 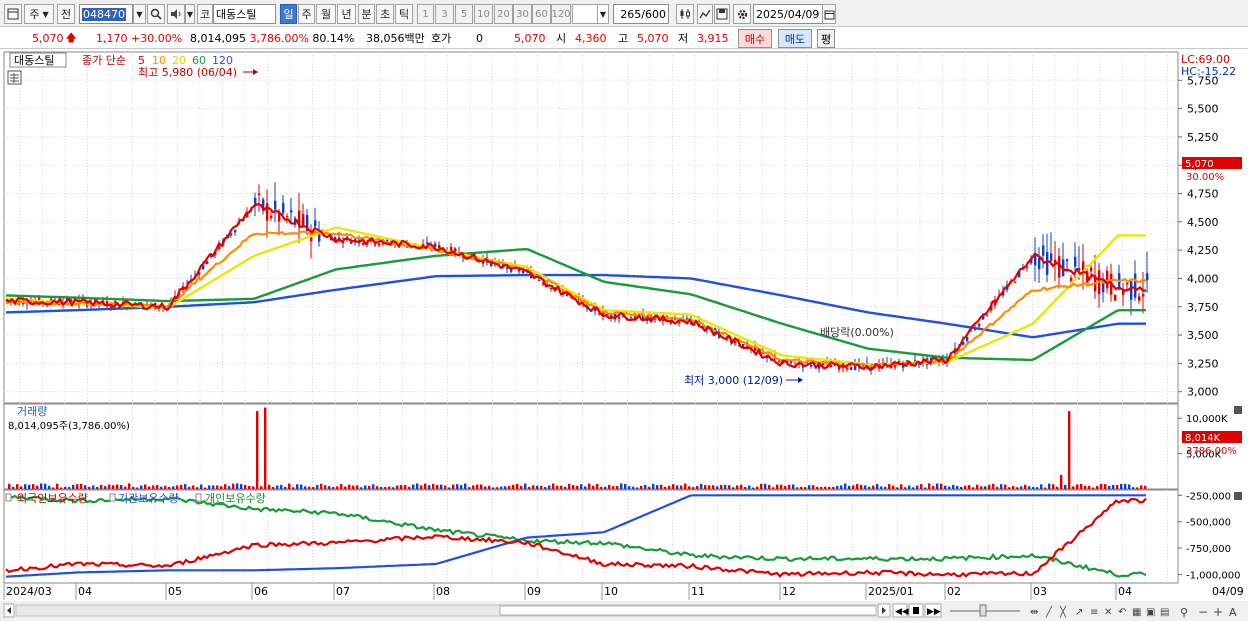 I want to click on grid-icon: ▦, so click(x=1136, y=612).